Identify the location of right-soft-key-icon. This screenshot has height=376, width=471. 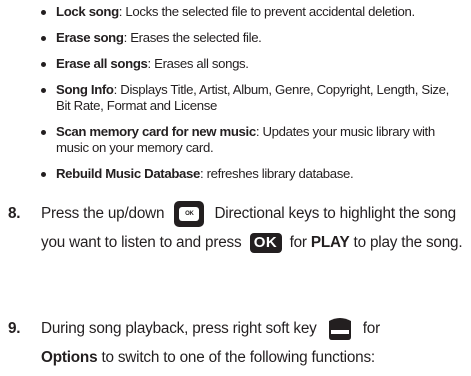
(339, 328).